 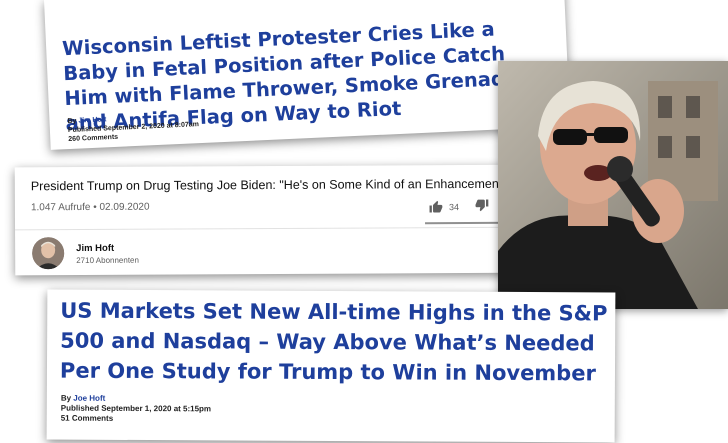 I want to click on author-link: Jim Hoft, so click(x=92, y=120).